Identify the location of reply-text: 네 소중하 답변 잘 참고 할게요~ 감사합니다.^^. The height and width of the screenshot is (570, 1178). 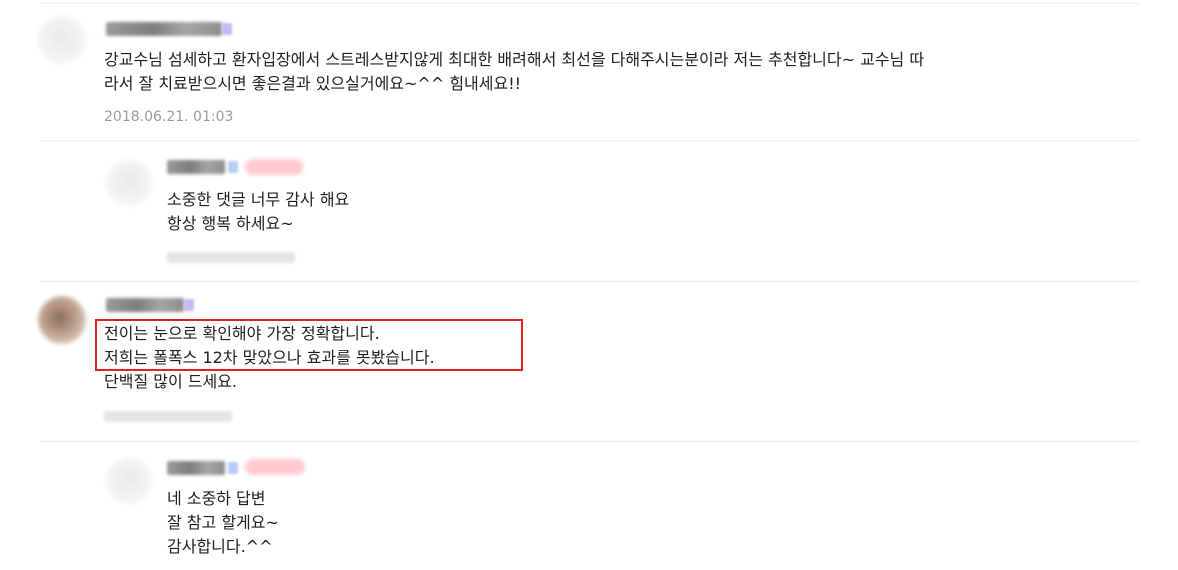
(223, 522).